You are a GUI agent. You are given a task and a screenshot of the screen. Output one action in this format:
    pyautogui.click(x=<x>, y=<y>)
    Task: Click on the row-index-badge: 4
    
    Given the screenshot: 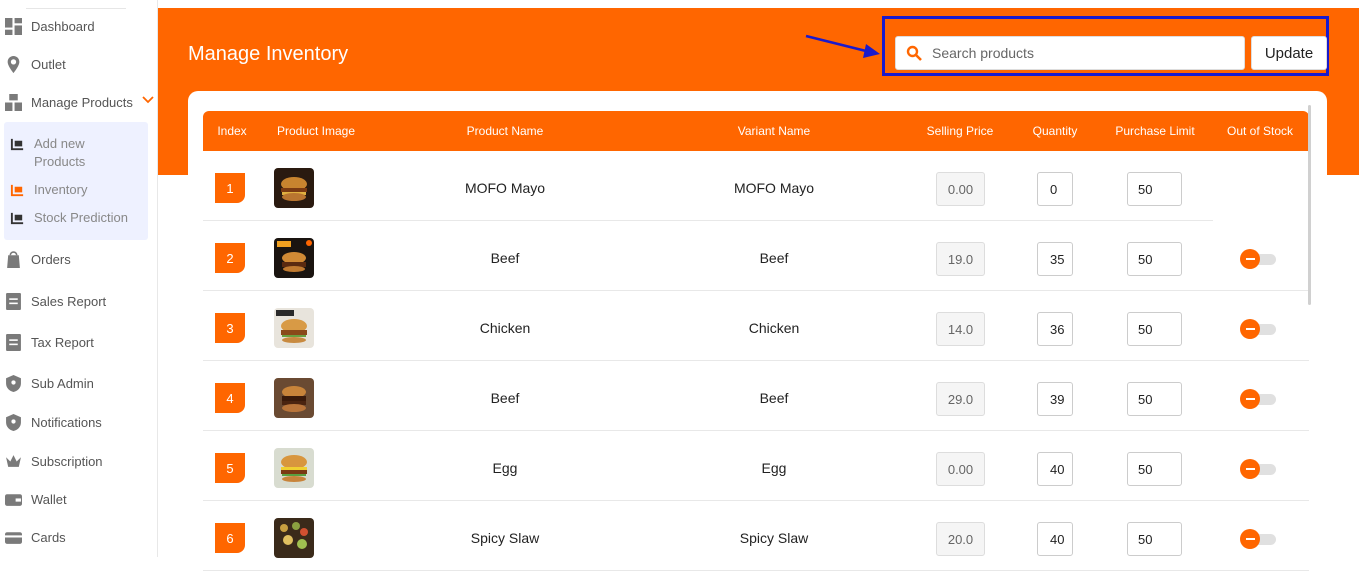 What is the action you would take?
    pyautogui.click(x=230, y=398)
    